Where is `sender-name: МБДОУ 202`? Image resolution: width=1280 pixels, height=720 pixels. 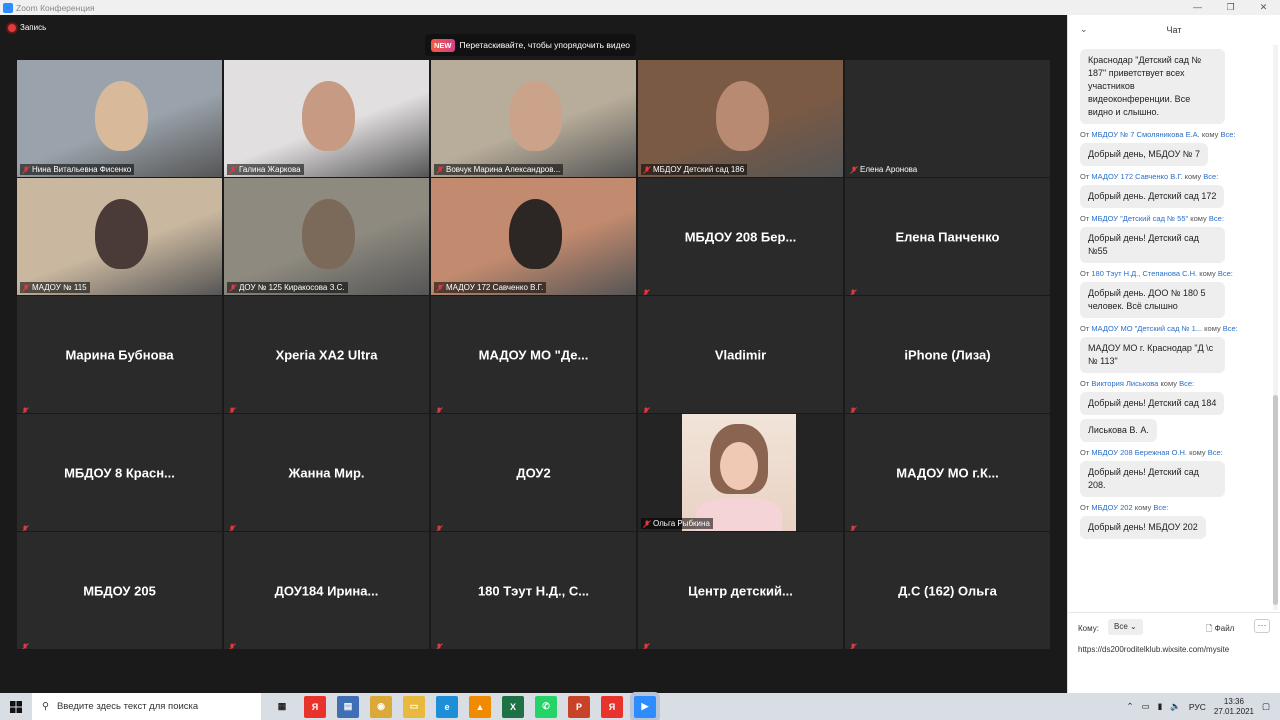
sender-name: МБДОУ 202 is located at coordinates (1111, 507).